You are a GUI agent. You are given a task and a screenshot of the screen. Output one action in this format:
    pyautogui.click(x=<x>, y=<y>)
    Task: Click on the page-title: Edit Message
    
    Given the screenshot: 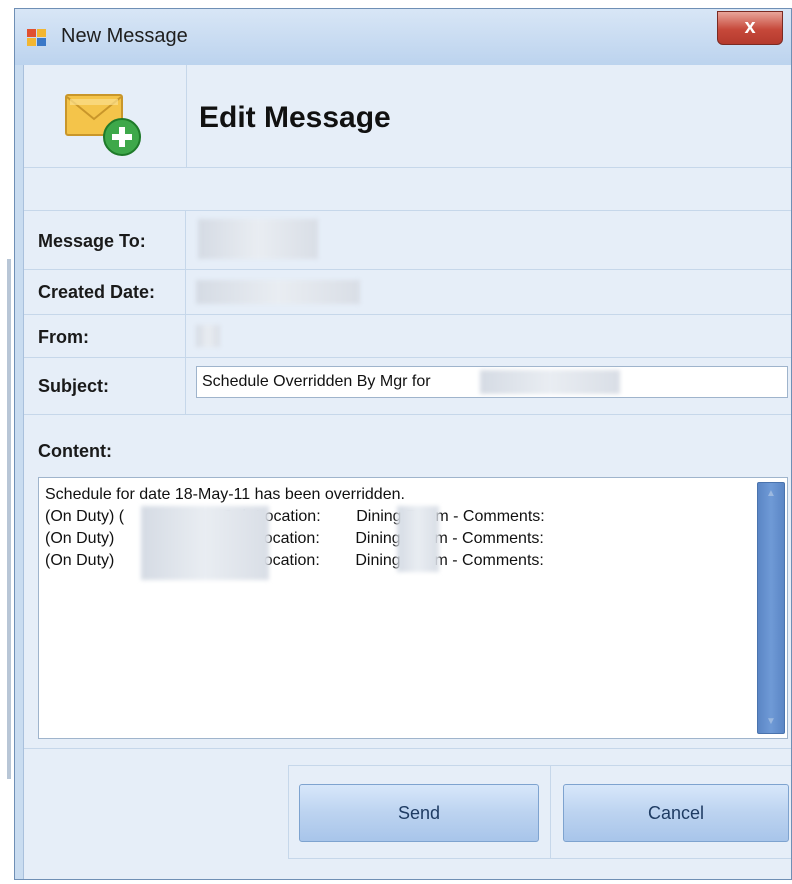 What is the action you would take?
    pyautogui.click(x=295, y=117)
    